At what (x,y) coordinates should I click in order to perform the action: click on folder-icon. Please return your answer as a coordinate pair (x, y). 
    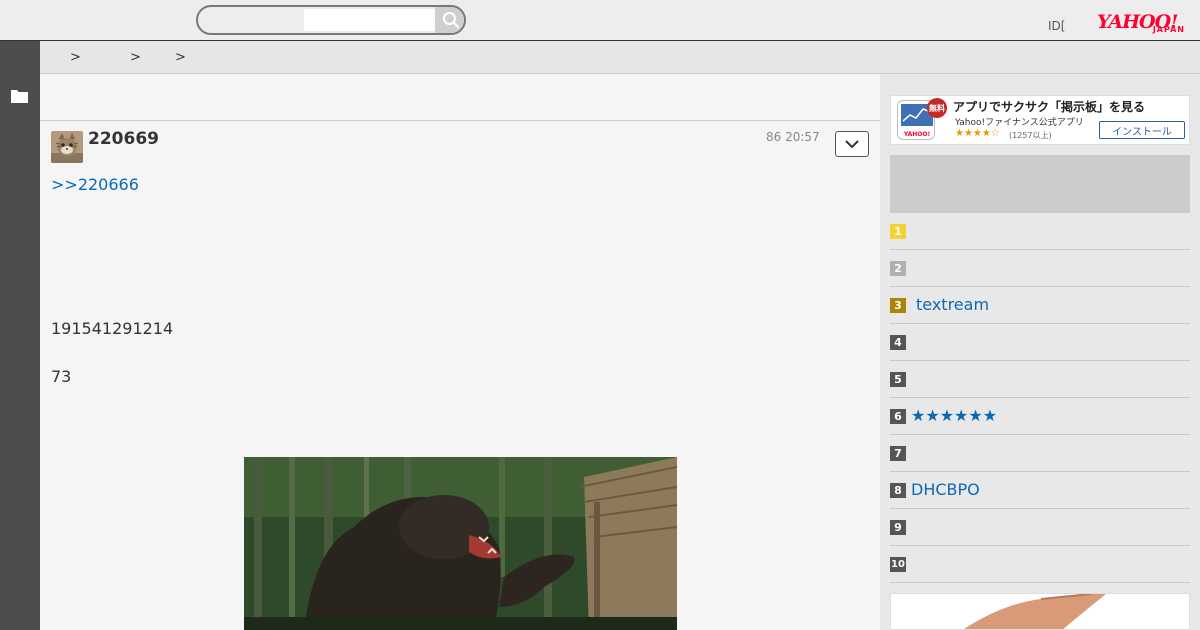
    Looking at the image, I should click on (19, 96).